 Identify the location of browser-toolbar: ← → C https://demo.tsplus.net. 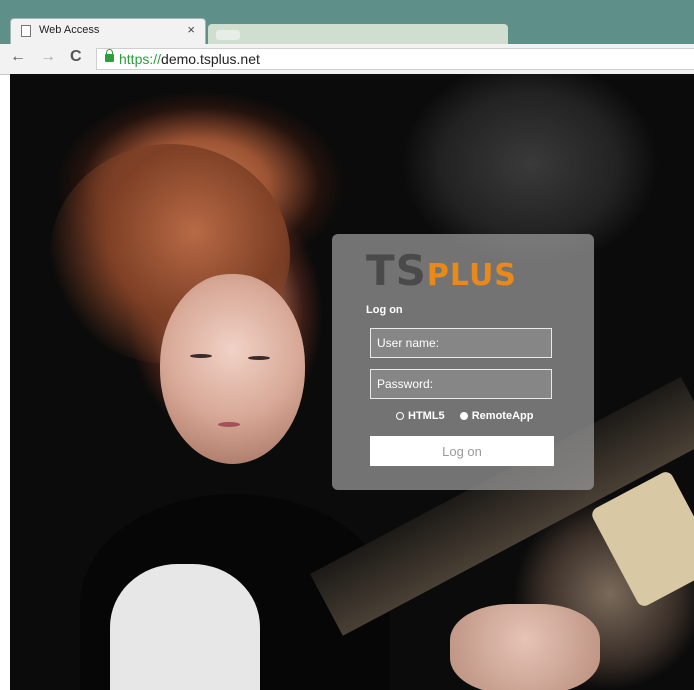
(347, 59).